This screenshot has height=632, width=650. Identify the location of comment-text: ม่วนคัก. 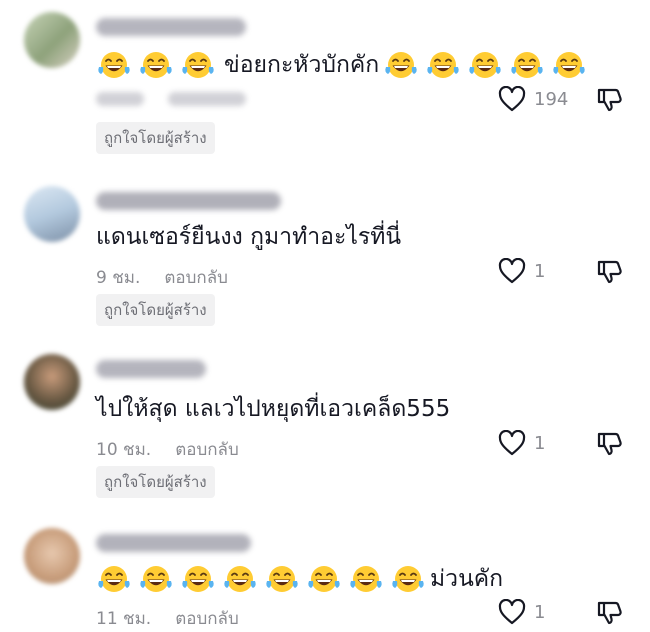
(299, 579).